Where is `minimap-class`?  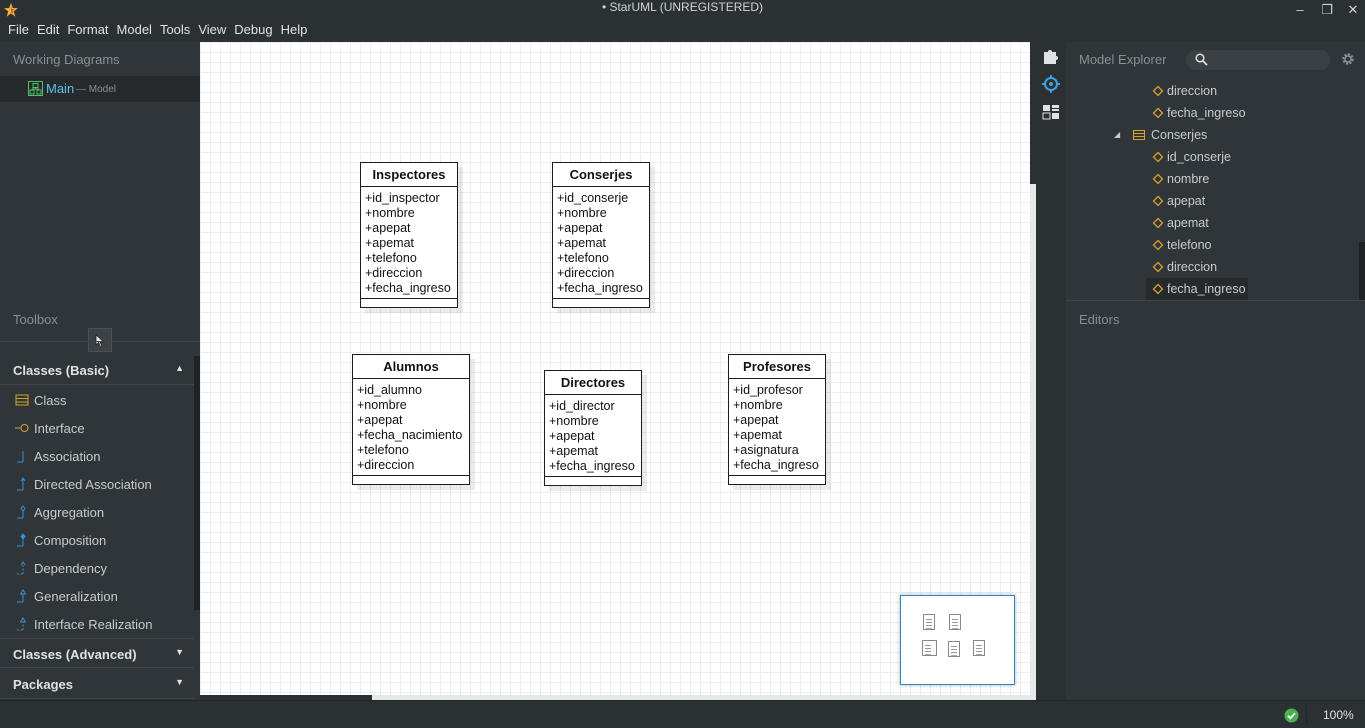 minimap-class is located at coordinates (955, 622).